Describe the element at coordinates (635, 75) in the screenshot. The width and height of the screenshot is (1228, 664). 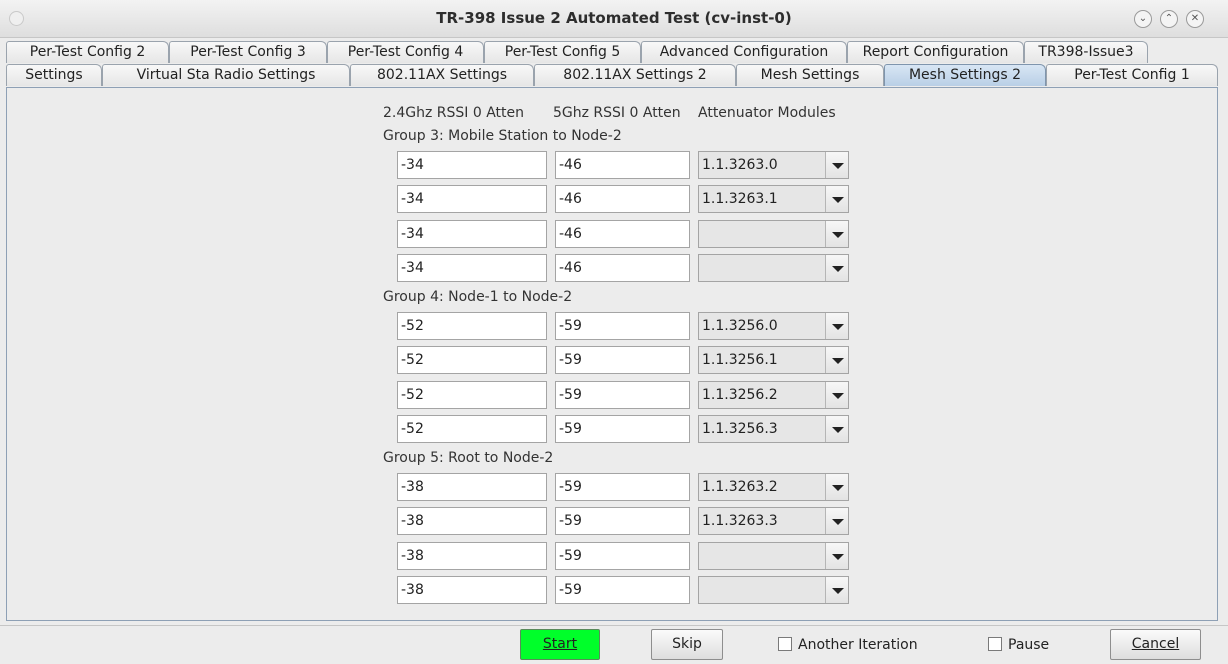
I see `tab-80211ax-settings-2: 802.11AX Settings 2` at that location.